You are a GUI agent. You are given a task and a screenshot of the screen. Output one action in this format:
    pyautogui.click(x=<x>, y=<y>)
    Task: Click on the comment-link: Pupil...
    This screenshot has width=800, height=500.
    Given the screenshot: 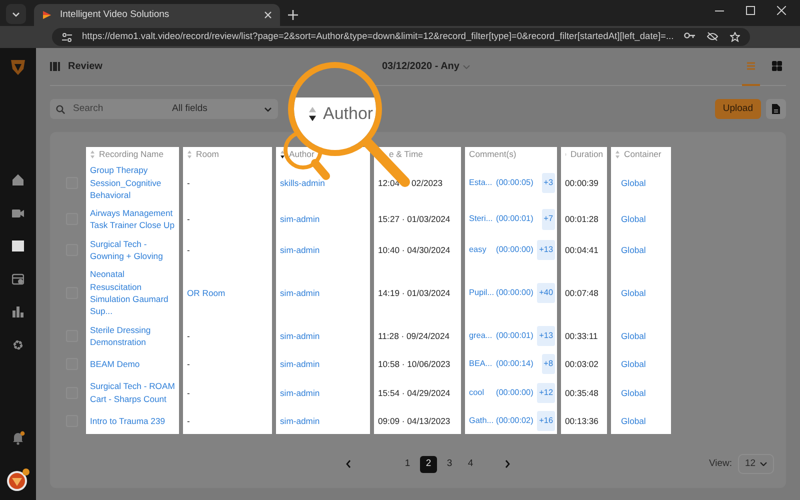 What is the action you would take?
    pyautogui.click(x=481, y=293)
    